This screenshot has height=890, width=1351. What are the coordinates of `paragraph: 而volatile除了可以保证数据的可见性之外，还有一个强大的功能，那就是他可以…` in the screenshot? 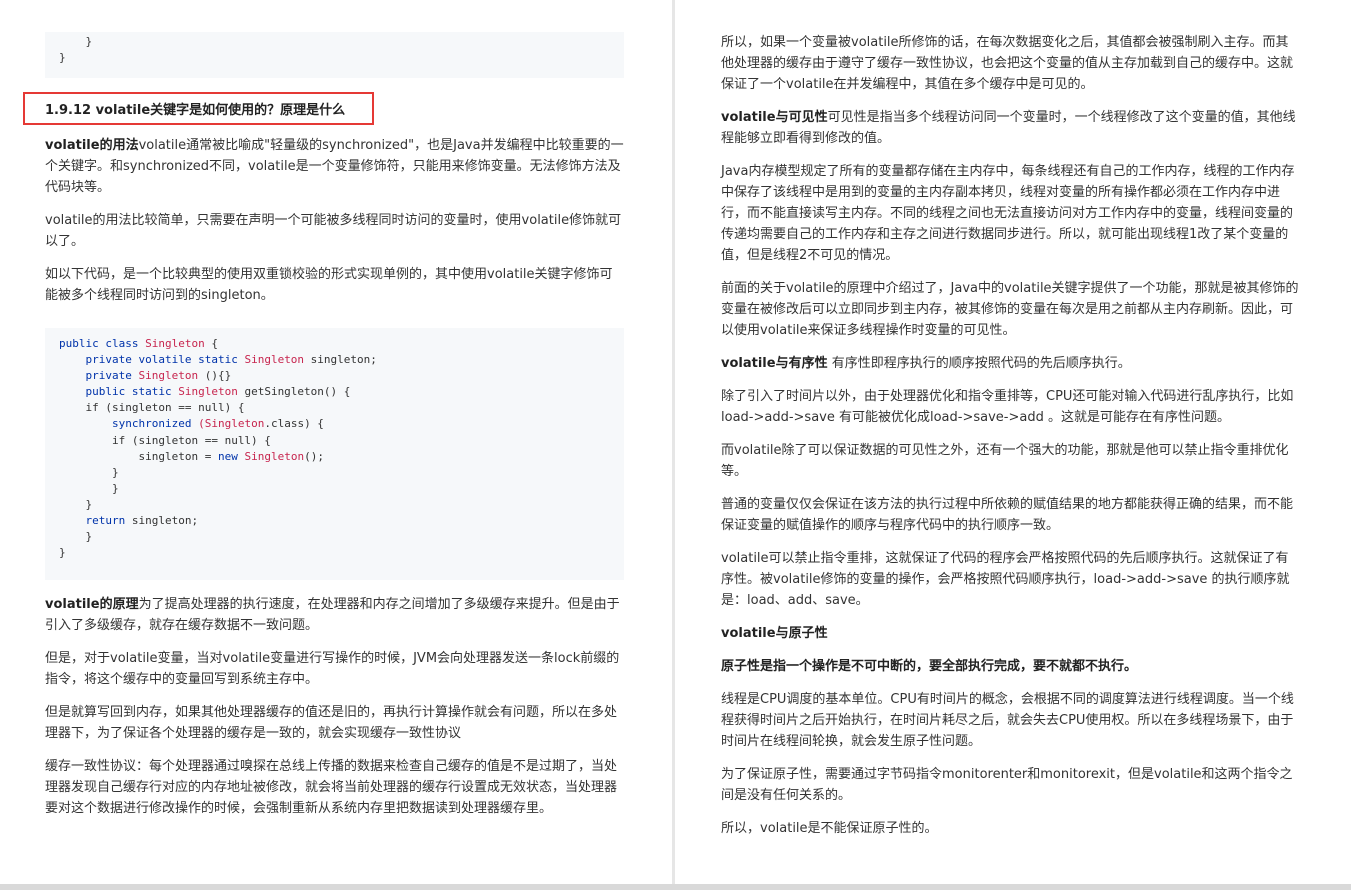 It's located at (1005, 461).